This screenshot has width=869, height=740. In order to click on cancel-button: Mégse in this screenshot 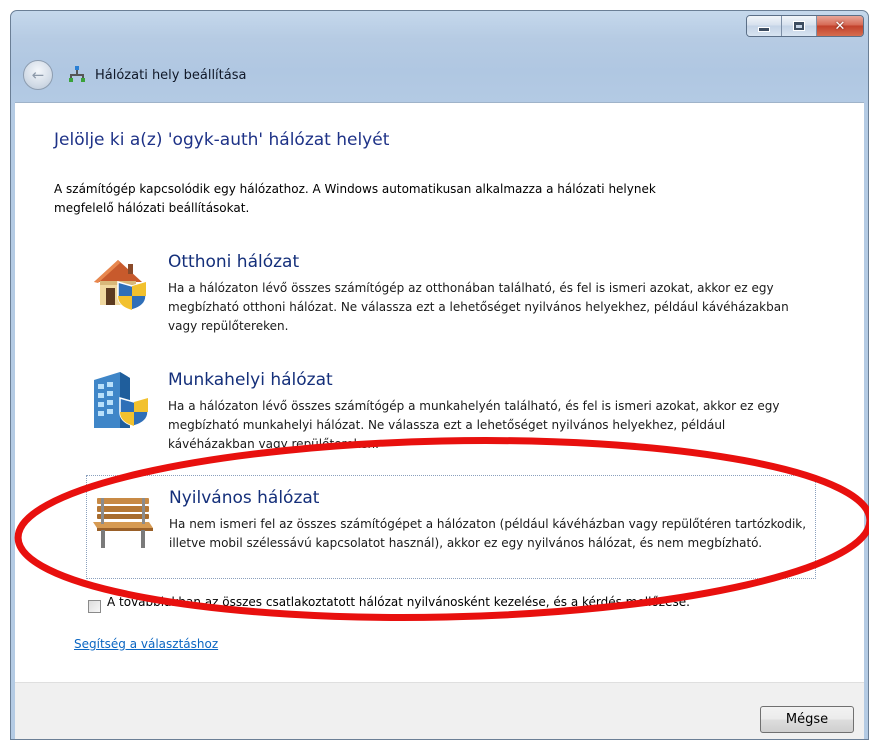, I will do `click(807, 719)`.